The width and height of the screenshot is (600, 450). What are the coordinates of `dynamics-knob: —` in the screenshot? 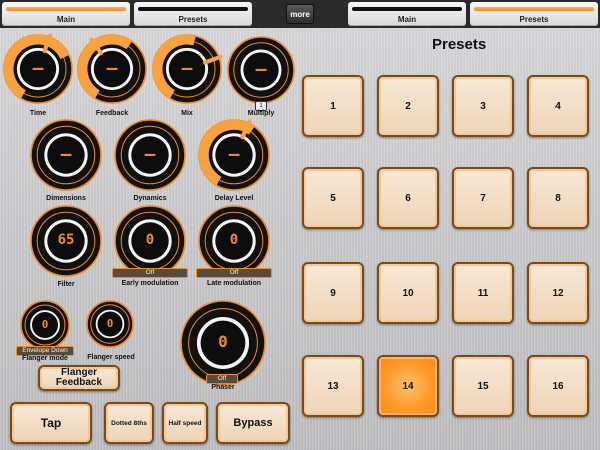 It's located at (150, 155).